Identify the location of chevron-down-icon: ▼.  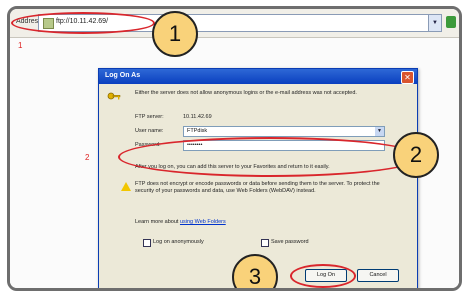
(379, 131).